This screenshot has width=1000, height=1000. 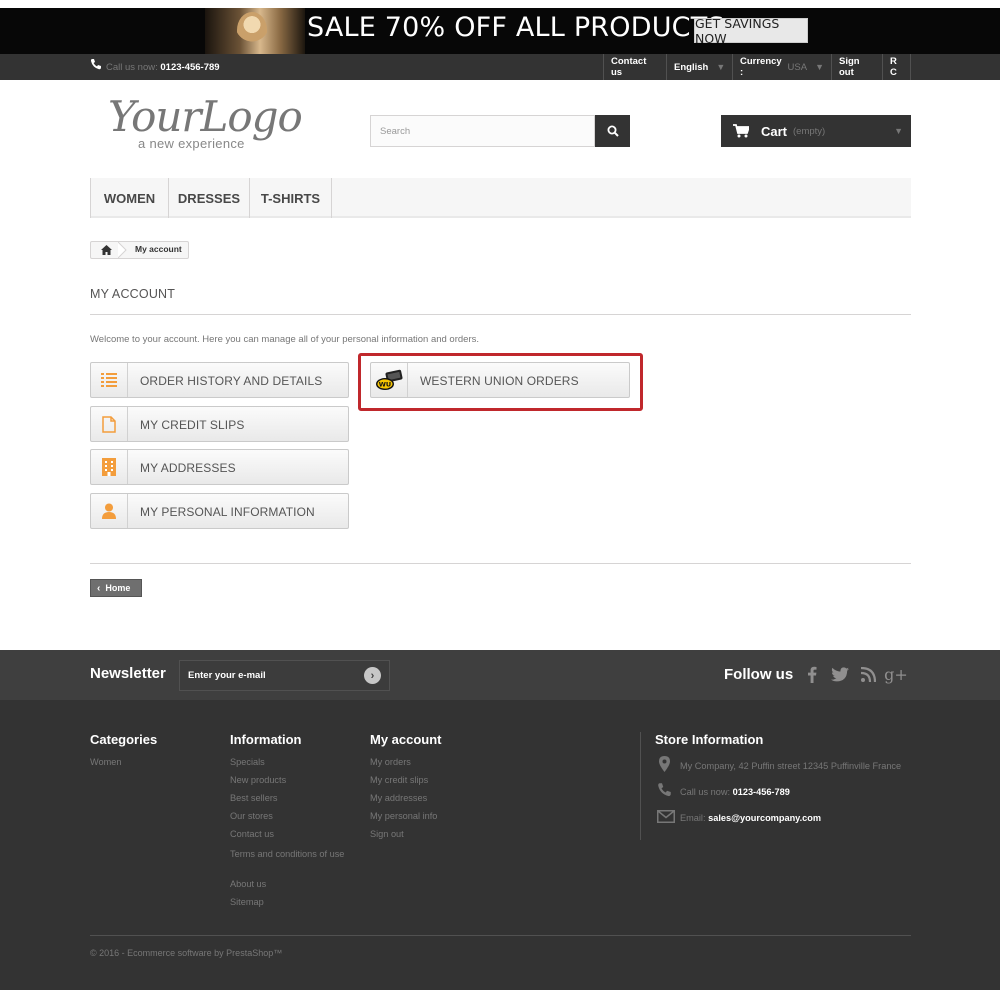 I want to click on language-selector: English ▼, so click(x=699, y=67).